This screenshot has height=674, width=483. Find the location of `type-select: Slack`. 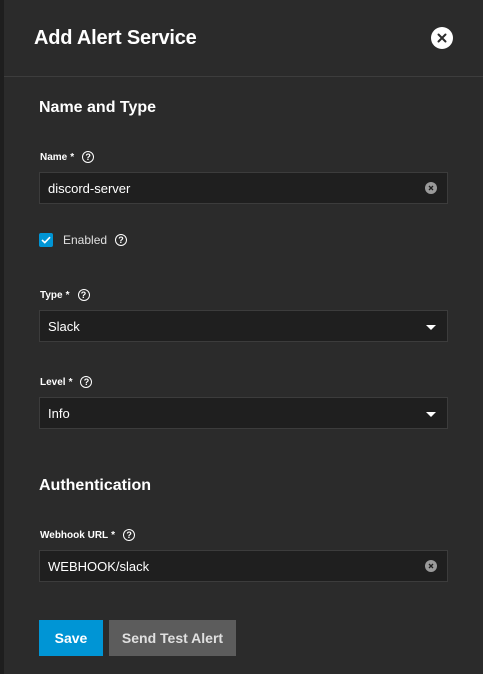

type-select: Slack is located at coordinates (243, 326).